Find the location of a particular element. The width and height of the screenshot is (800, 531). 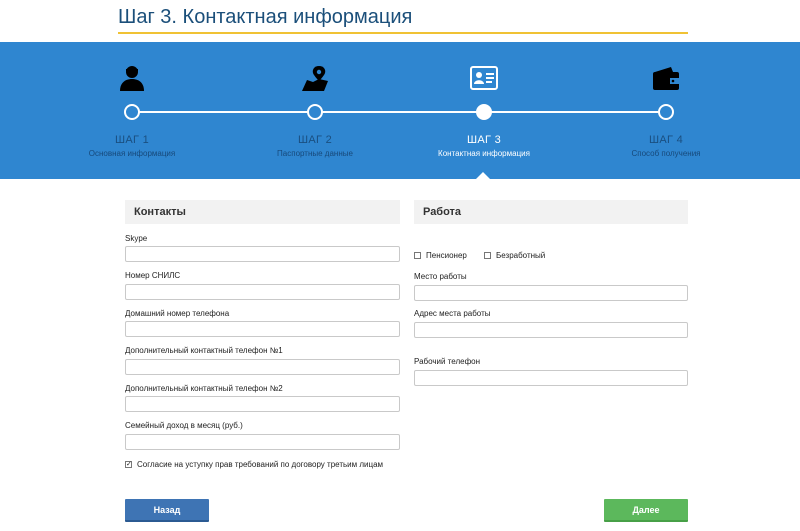

work-phone-input is located at coordinates (551, 378).